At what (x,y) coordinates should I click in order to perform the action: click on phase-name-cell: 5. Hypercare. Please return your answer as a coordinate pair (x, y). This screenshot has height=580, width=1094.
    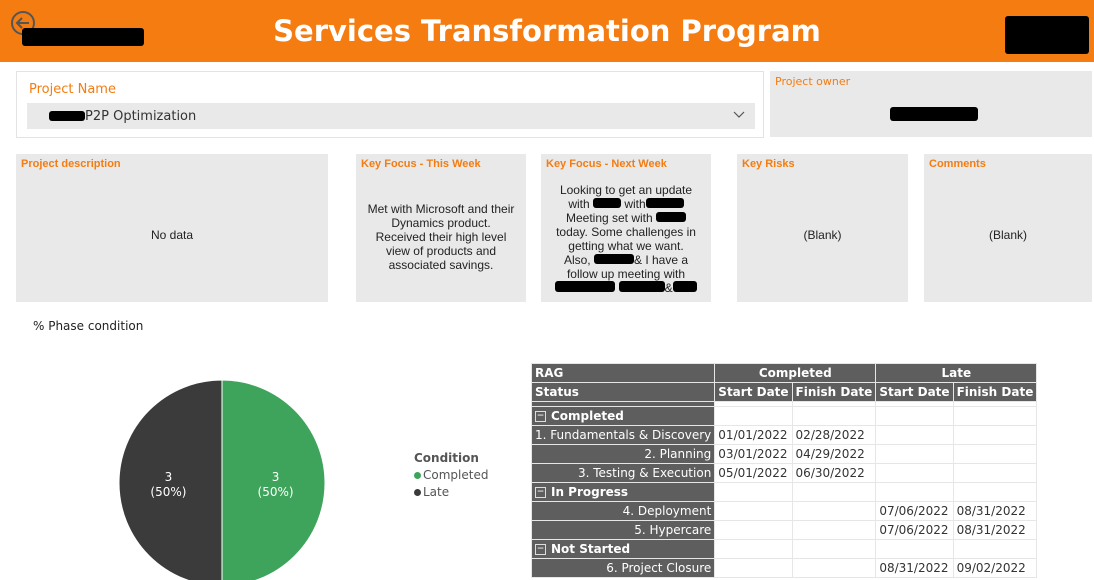
    Looking at the image, I should click on (623, 530).